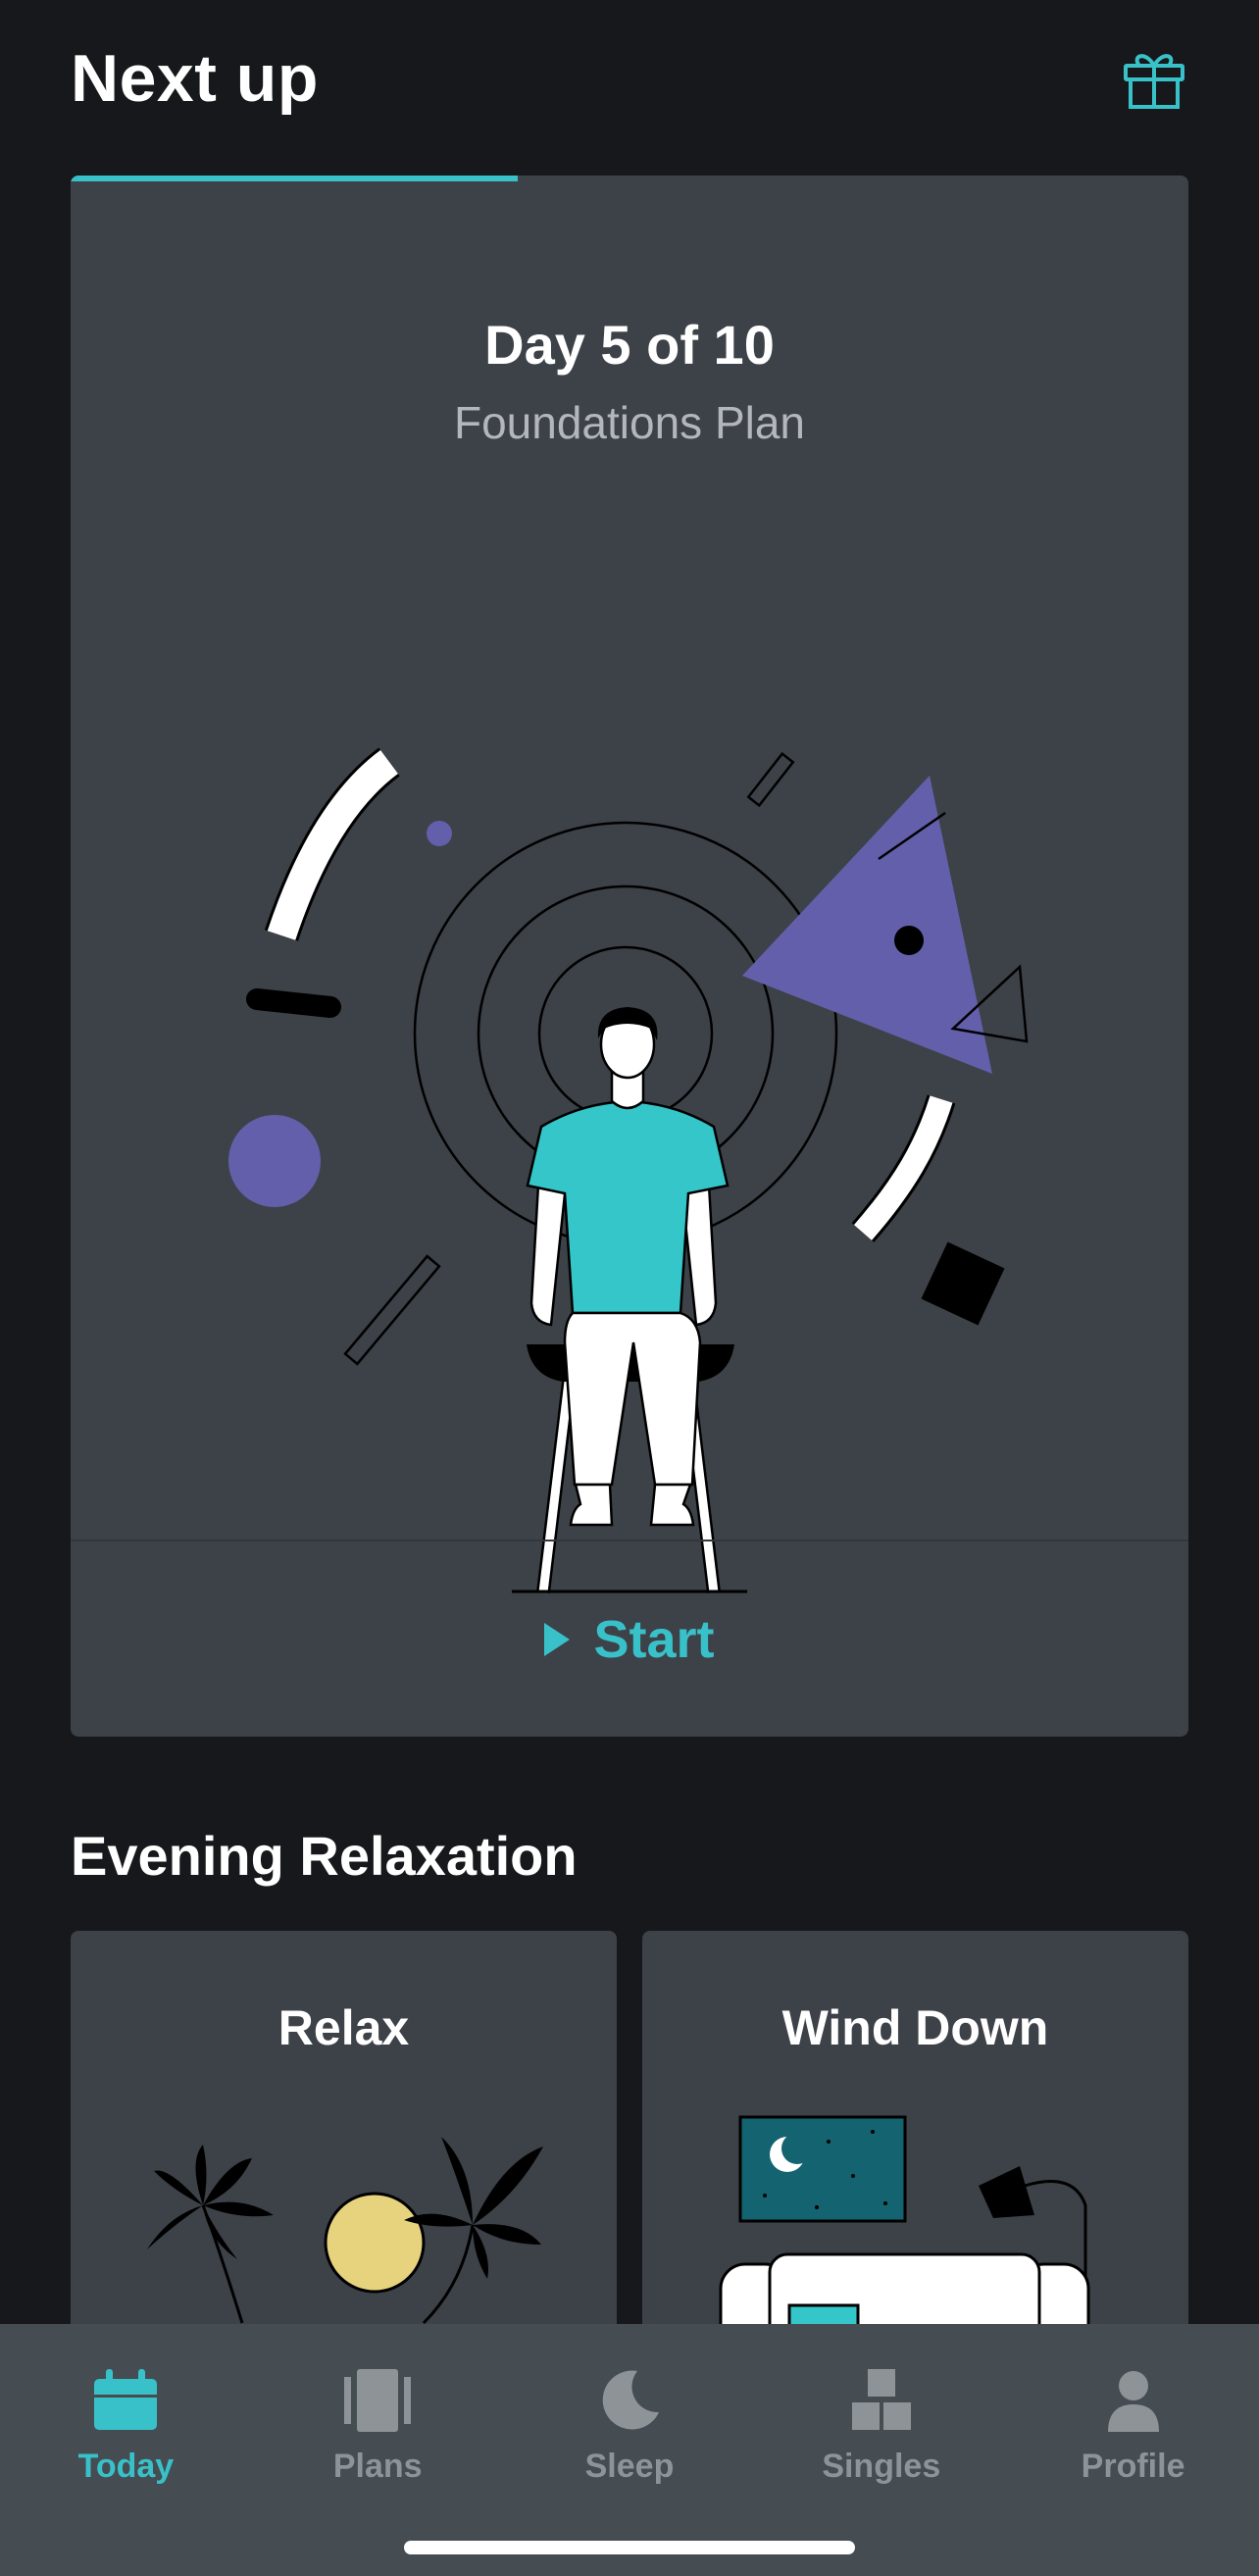 The width and height of the screenshot is (1259, 2576). I want to click on tab-bar: Today Plans Sleep Singles Profile, so click(629, 2450).